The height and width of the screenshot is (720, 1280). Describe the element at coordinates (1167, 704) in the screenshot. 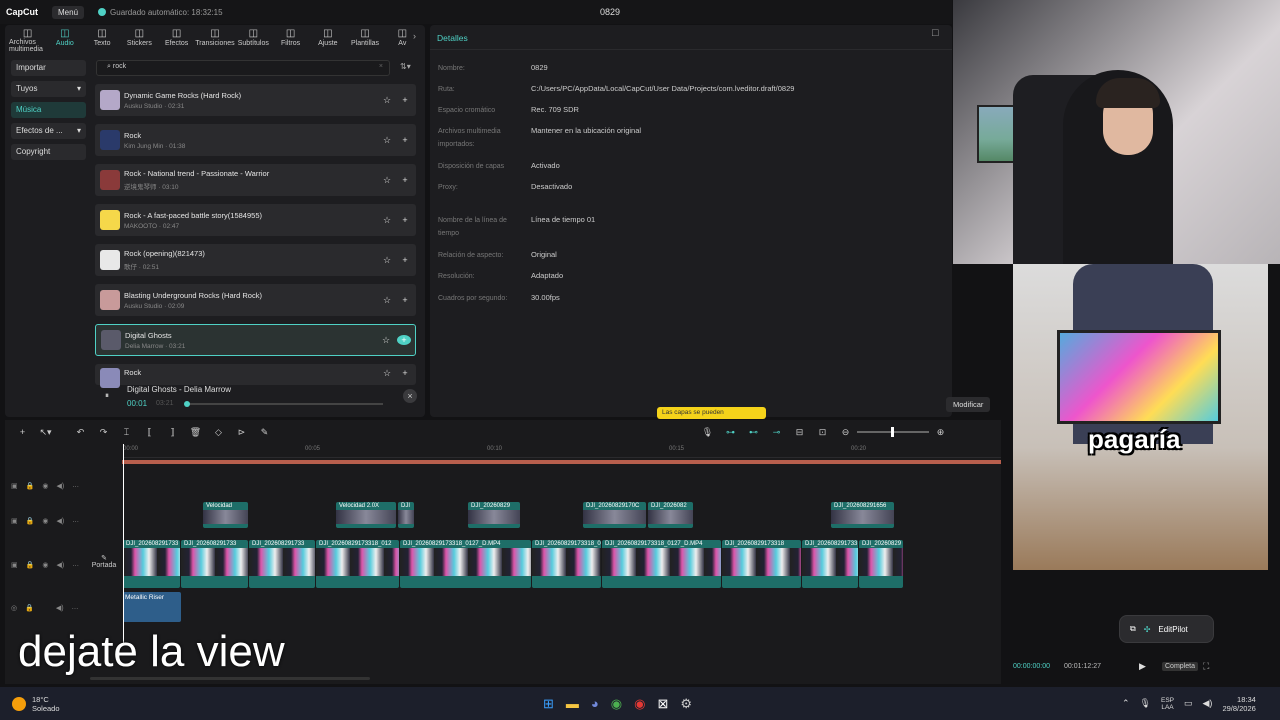

I see `language-indicator: ESP LAA` at that location.